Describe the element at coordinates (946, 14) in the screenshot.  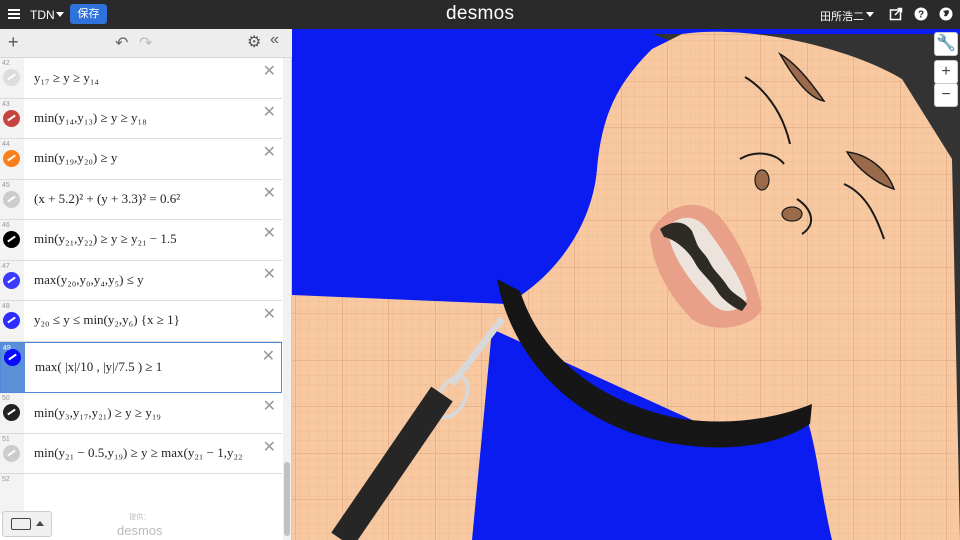
I see `globe-icon` at that location.